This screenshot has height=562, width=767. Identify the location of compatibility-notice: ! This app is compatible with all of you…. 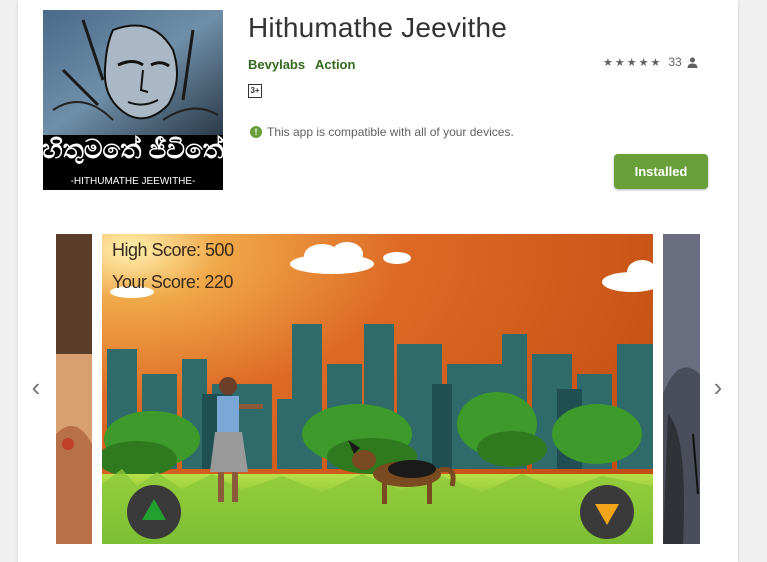
(382, 132).